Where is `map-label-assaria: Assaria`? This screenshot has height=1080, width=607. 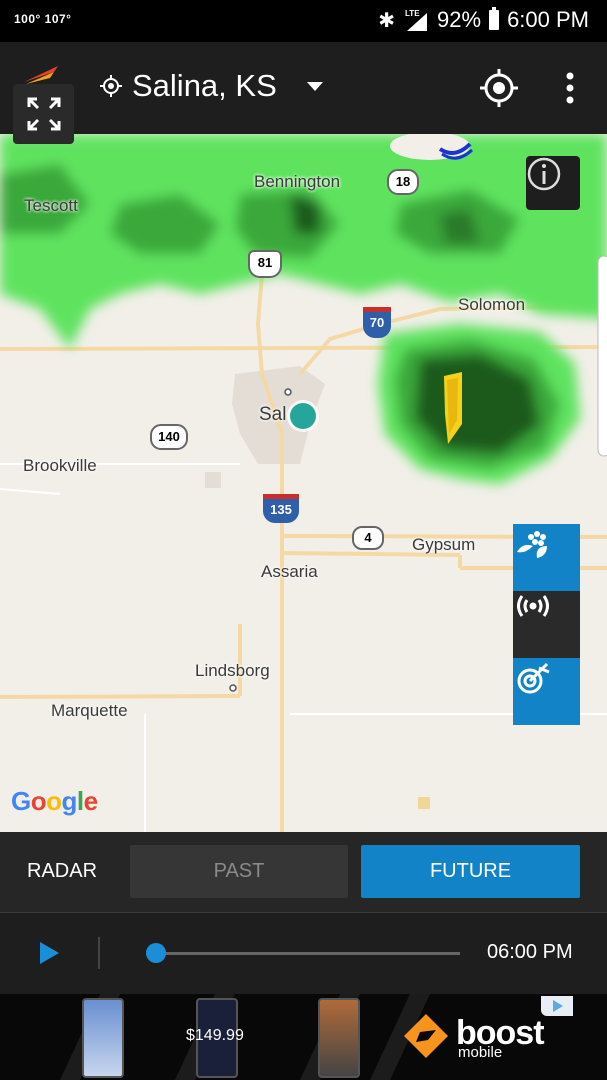
map-label-assaria: Assaria is located at coordinates (289, 571).